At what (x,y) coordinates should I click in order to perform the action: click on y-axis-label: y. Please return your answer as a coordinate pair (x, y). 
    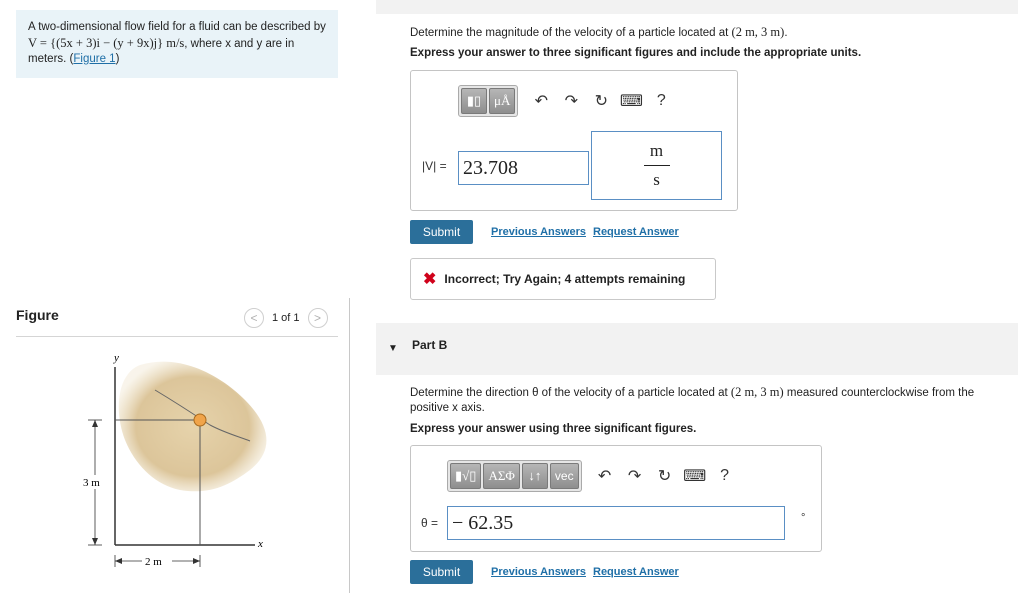
    Looking at the image, I should click on (116, 358).